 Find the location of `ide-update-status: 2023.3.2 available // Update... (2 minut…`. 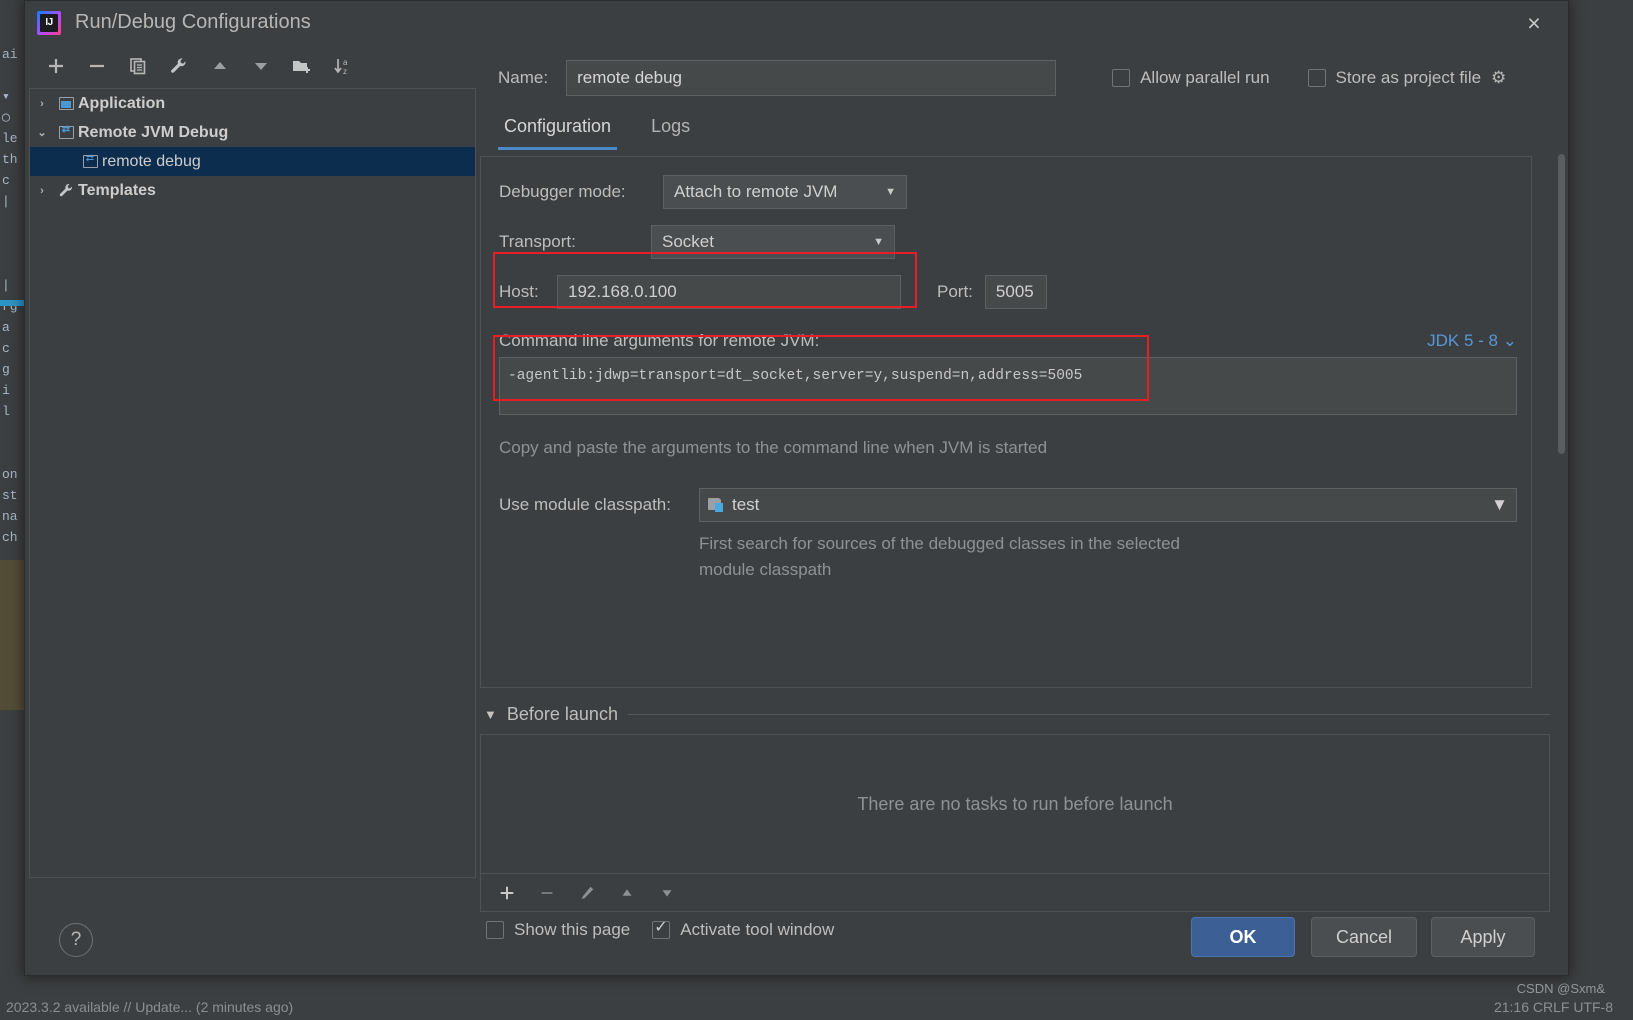

ide-update-status: 2023.3.2 available // Update... (2 minut… is located at coordinates (150, 1007).